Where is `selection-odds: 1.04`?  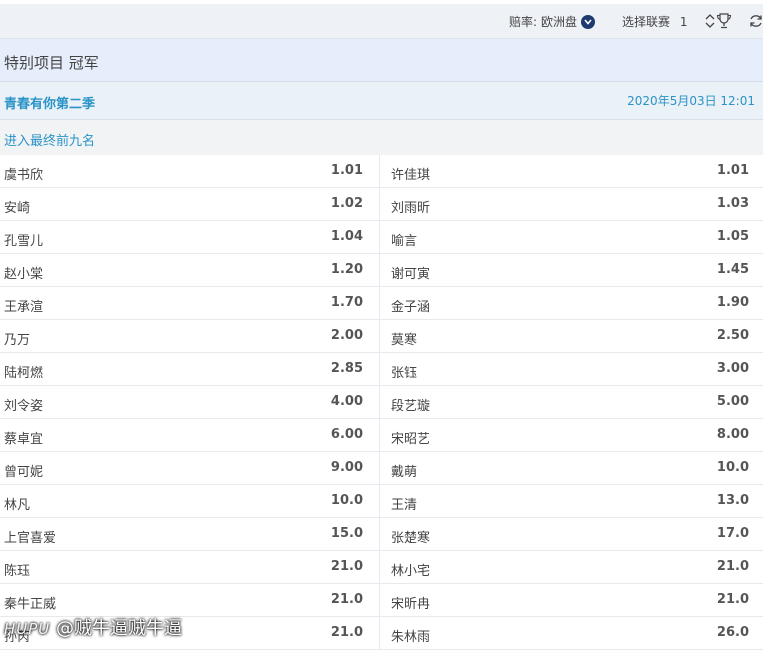
selection-odds: 1.04 is located at coordinates (347, 236).